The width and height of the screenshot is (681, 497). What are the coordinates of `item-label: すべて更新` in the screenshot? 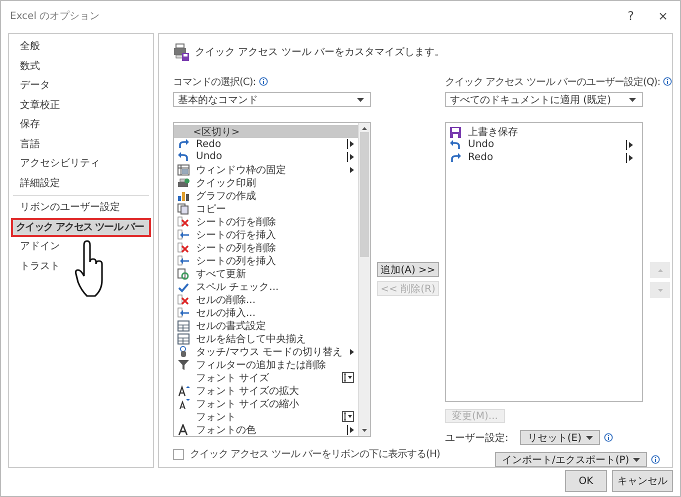 It's located at (221, 274).